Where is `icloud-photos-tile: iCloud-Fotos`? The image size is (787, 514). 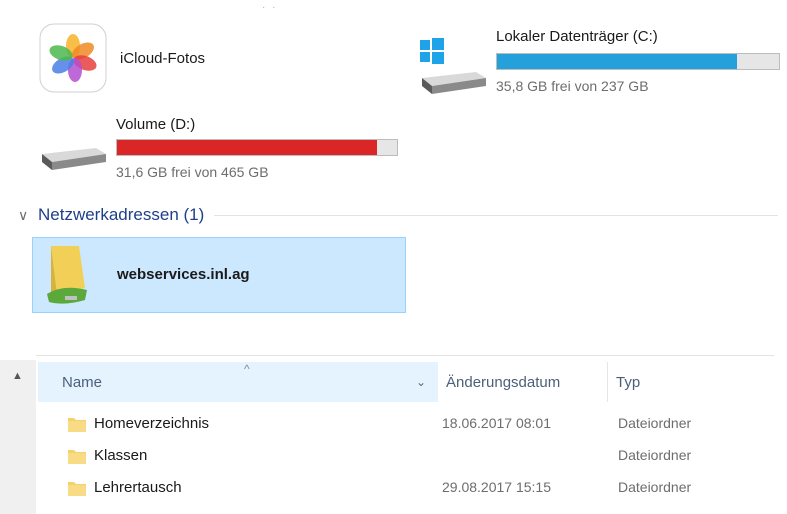
icloud-photos-tile: iCloud-Fotos is located at coordinates (188, 62).